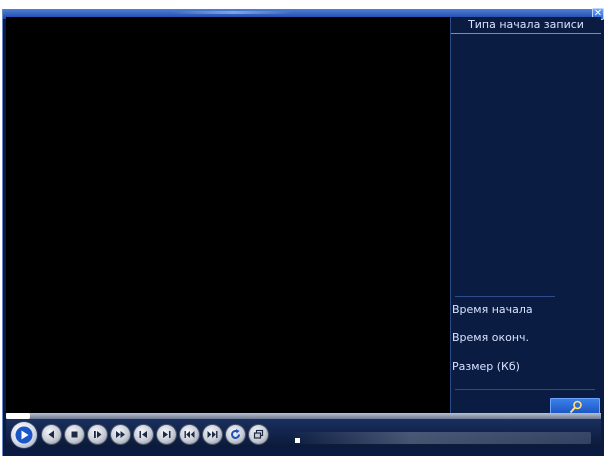 The image size is (604, 456). I want to click on playback-control-bar, so click(303, 433).